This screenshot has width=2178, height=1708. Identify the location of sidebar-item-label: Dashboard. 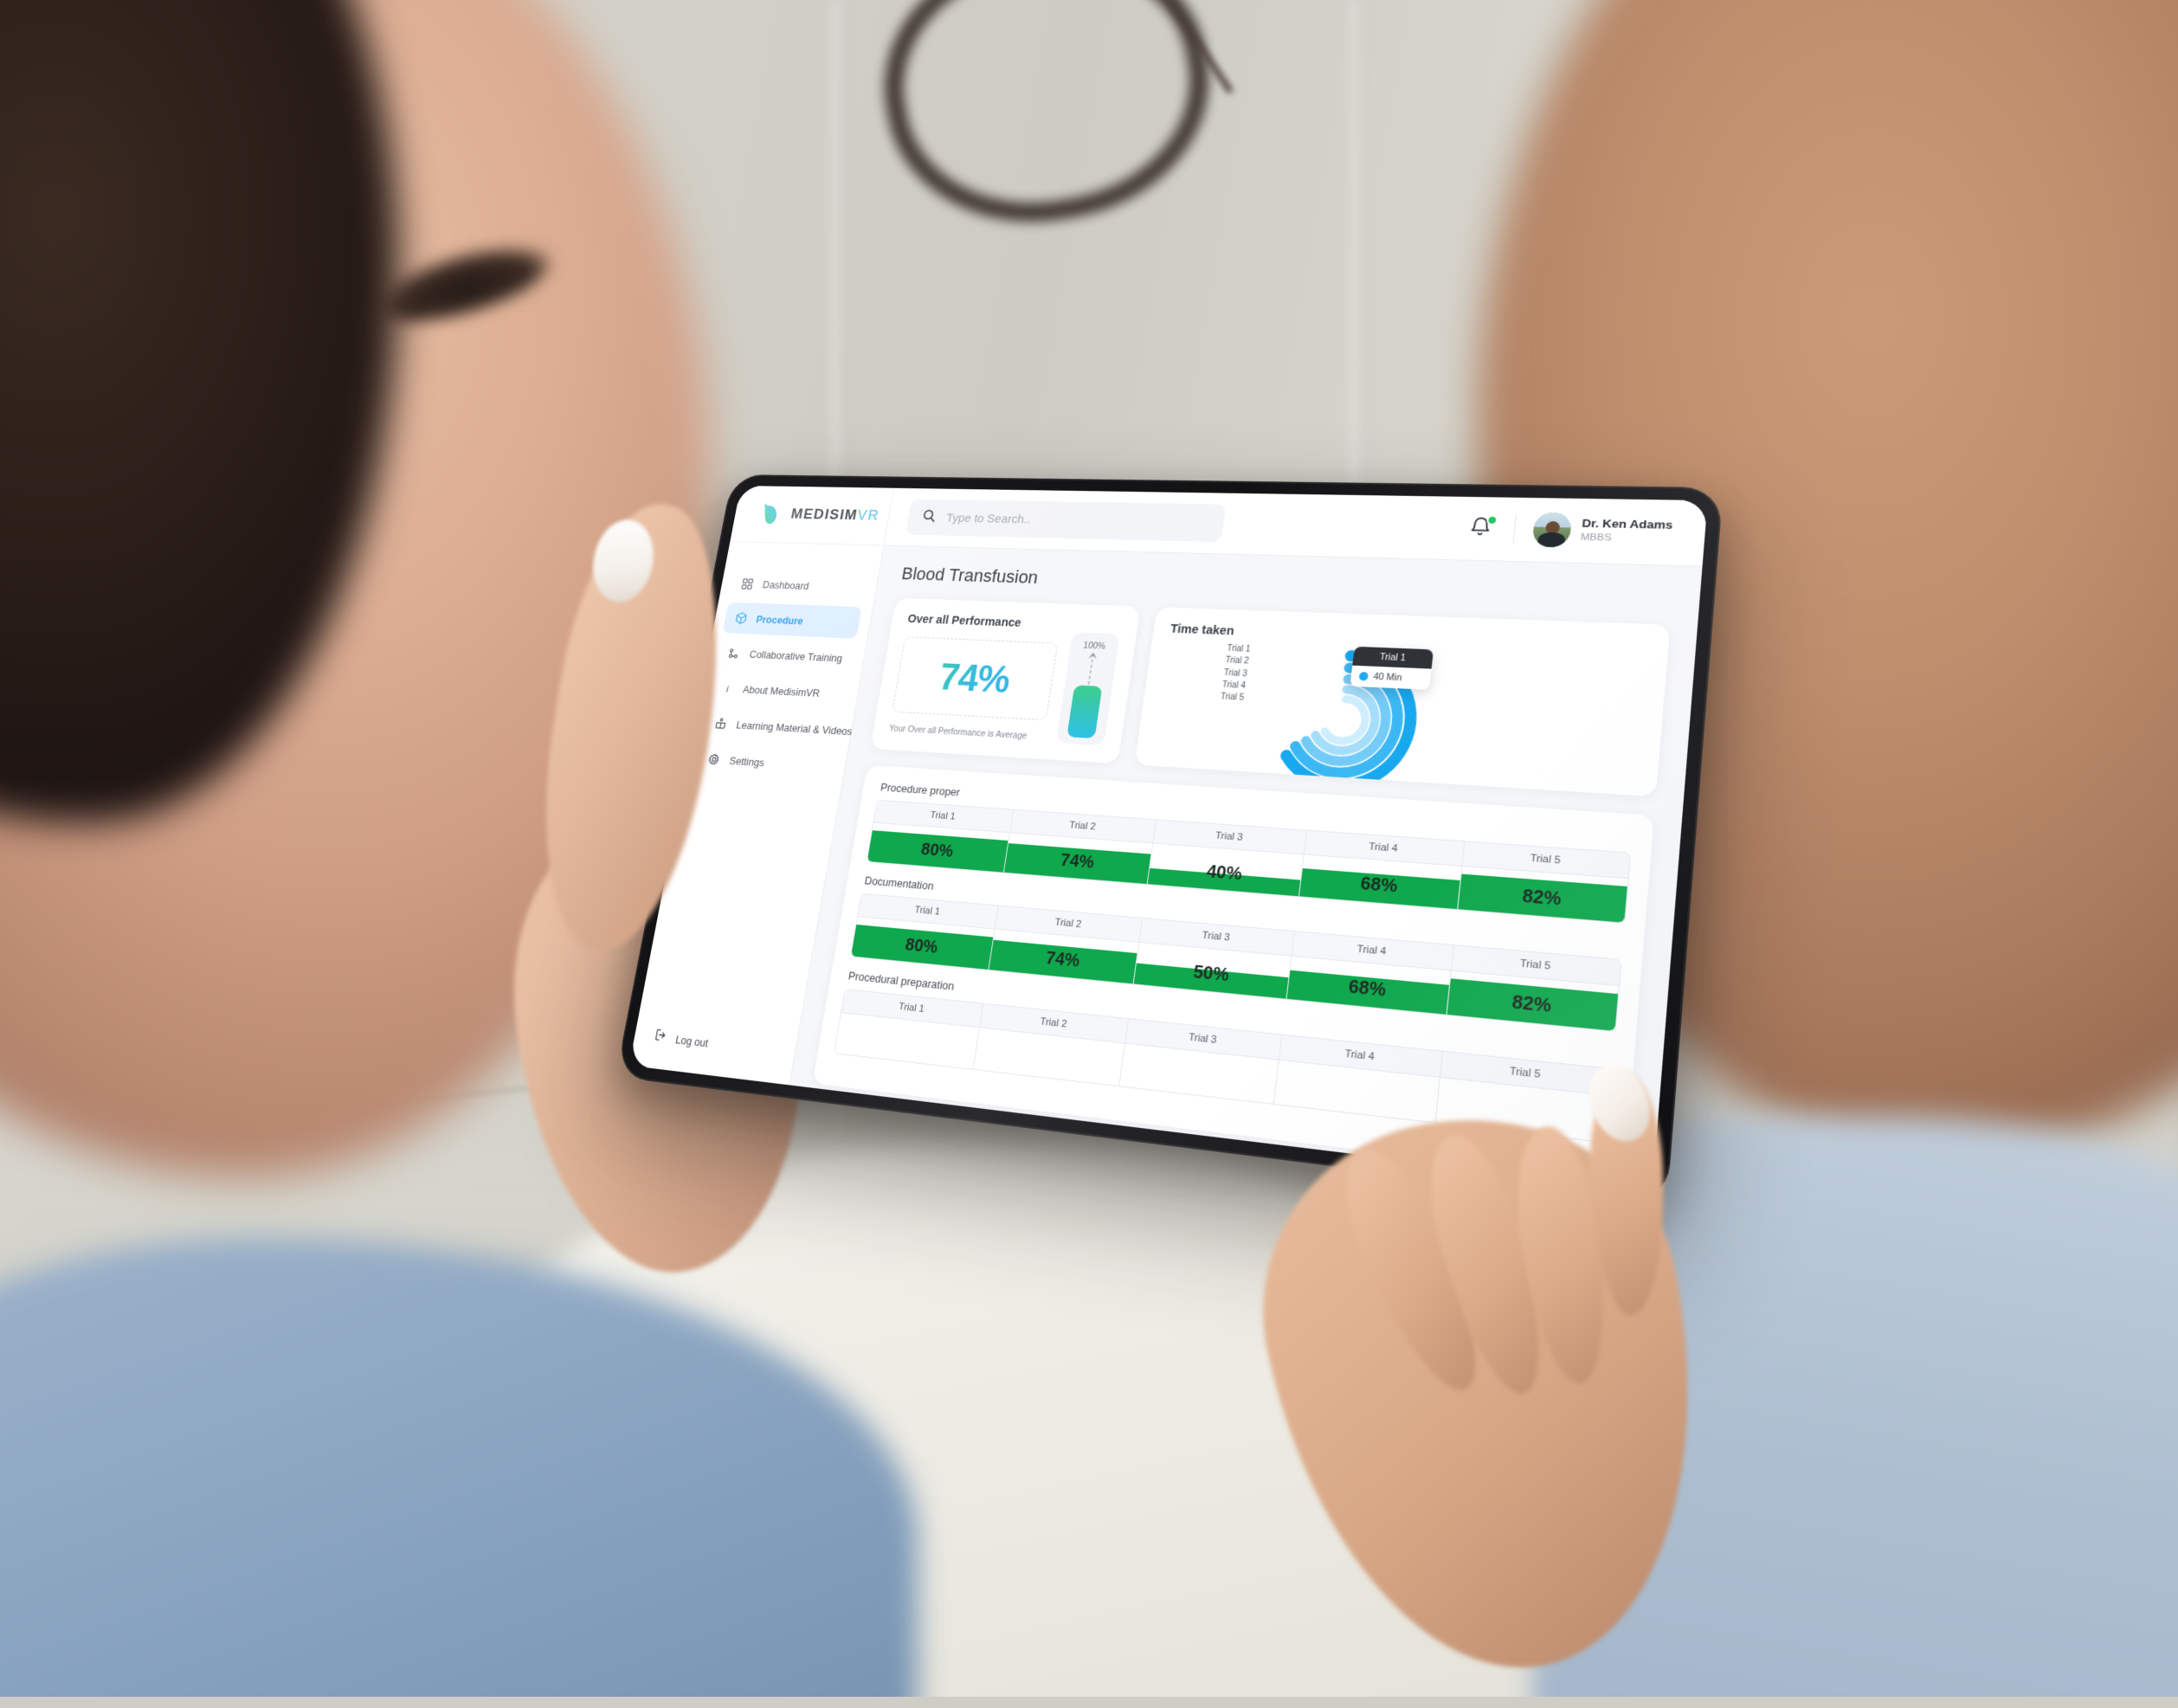
(785, 585).